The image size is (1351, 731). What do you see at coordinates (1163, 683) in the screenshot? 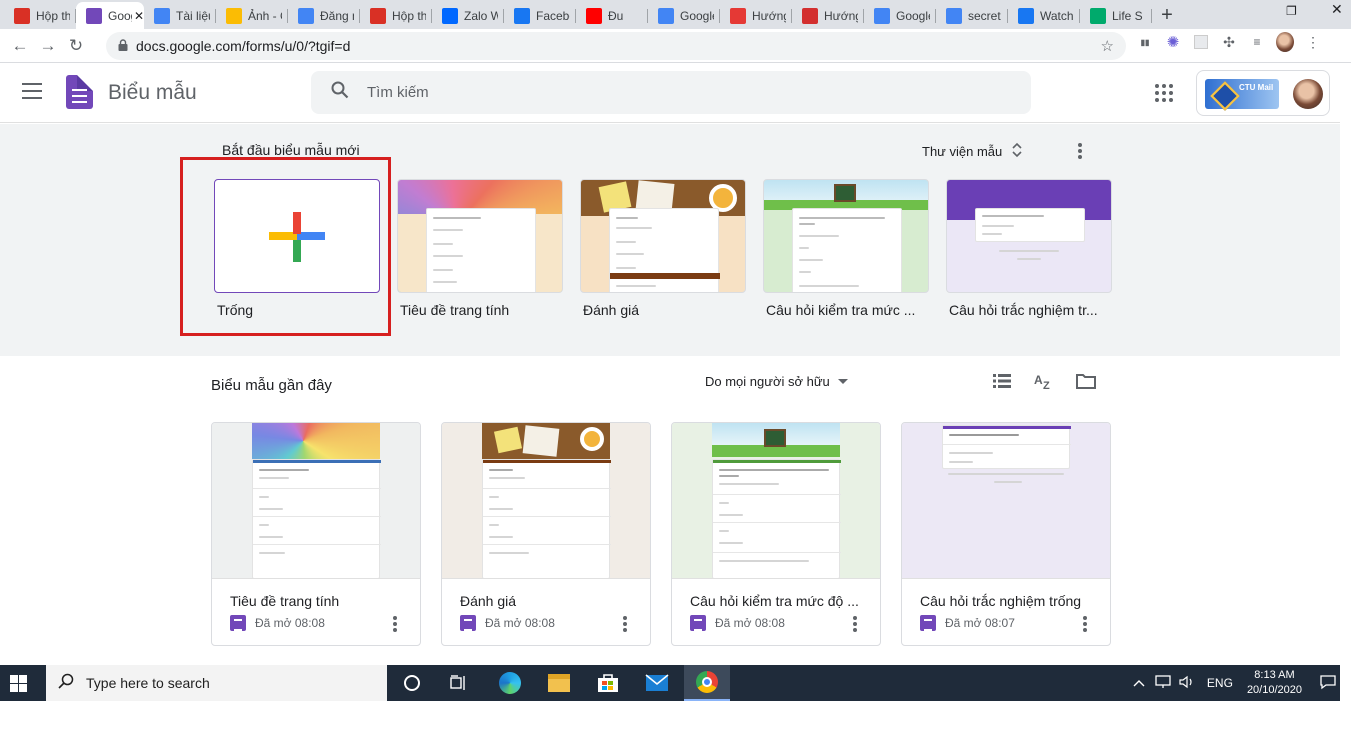
I see `network-icon` at bounding box center [1163, 683].